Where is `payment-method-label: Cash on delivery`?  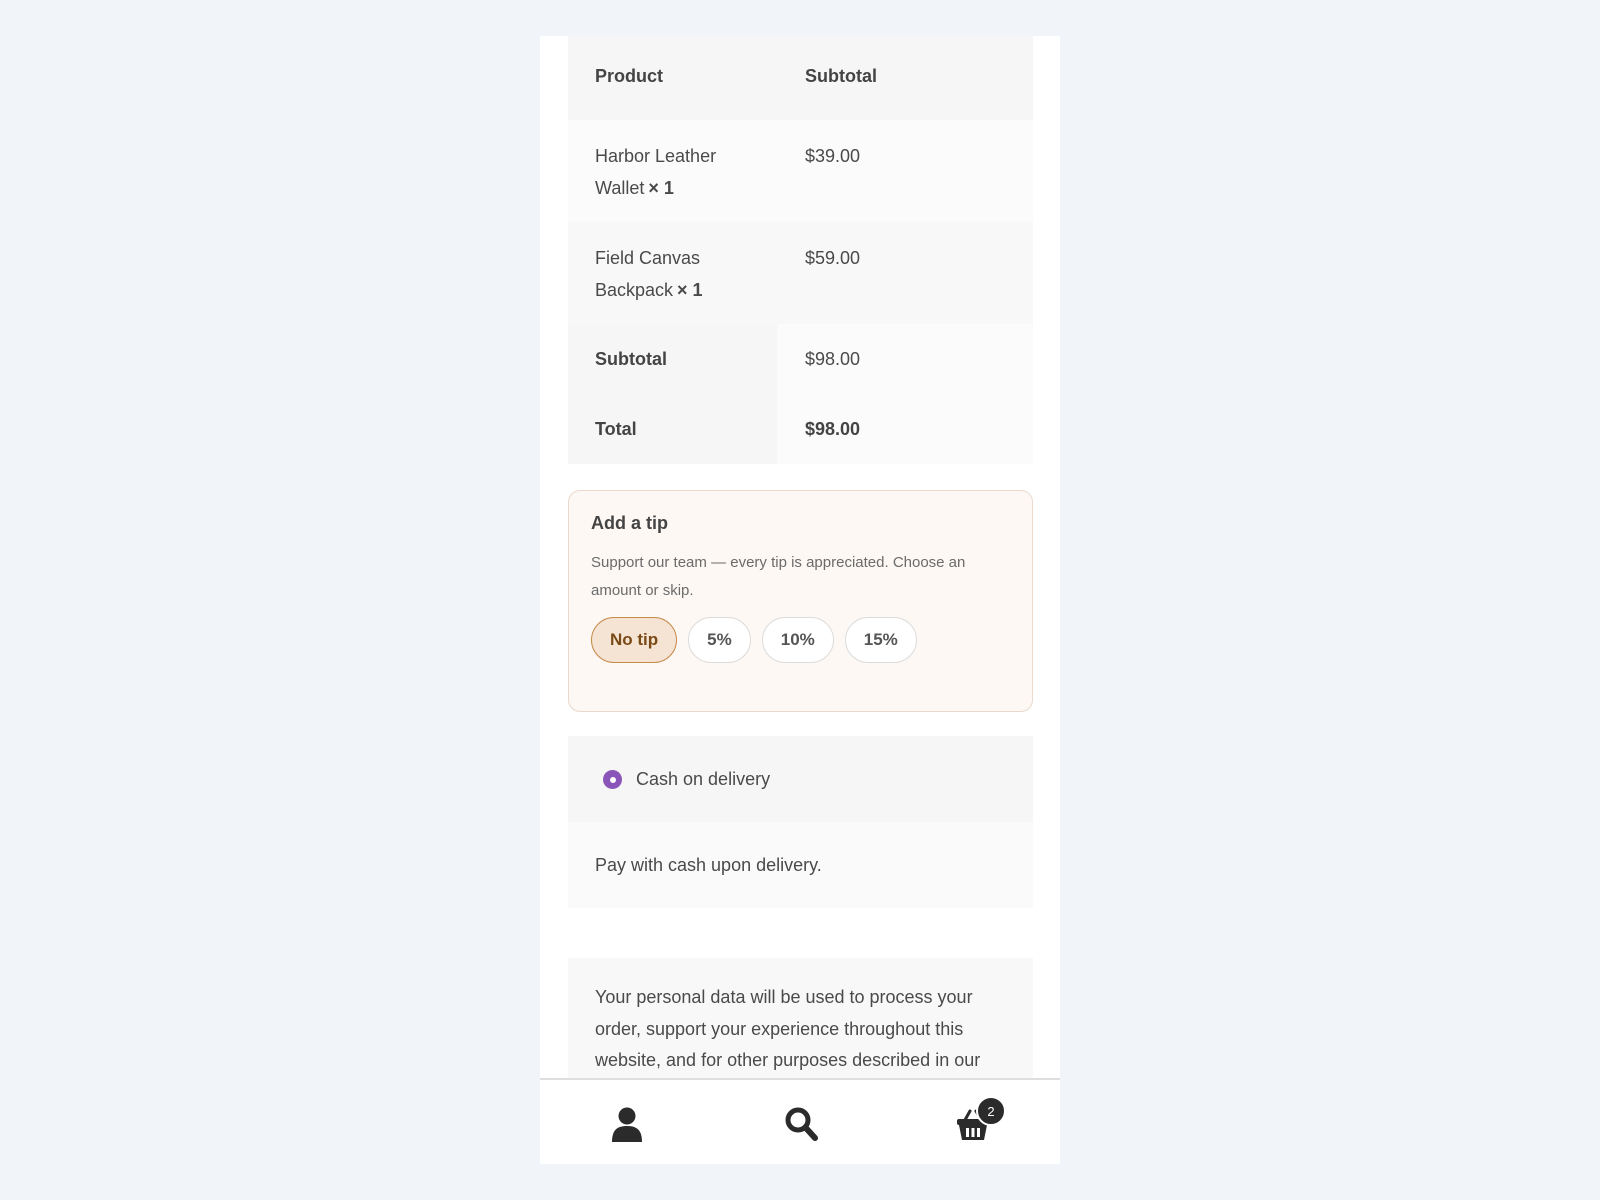 payment-method-label: Cash on delivery is located at coordinates (703, 779).